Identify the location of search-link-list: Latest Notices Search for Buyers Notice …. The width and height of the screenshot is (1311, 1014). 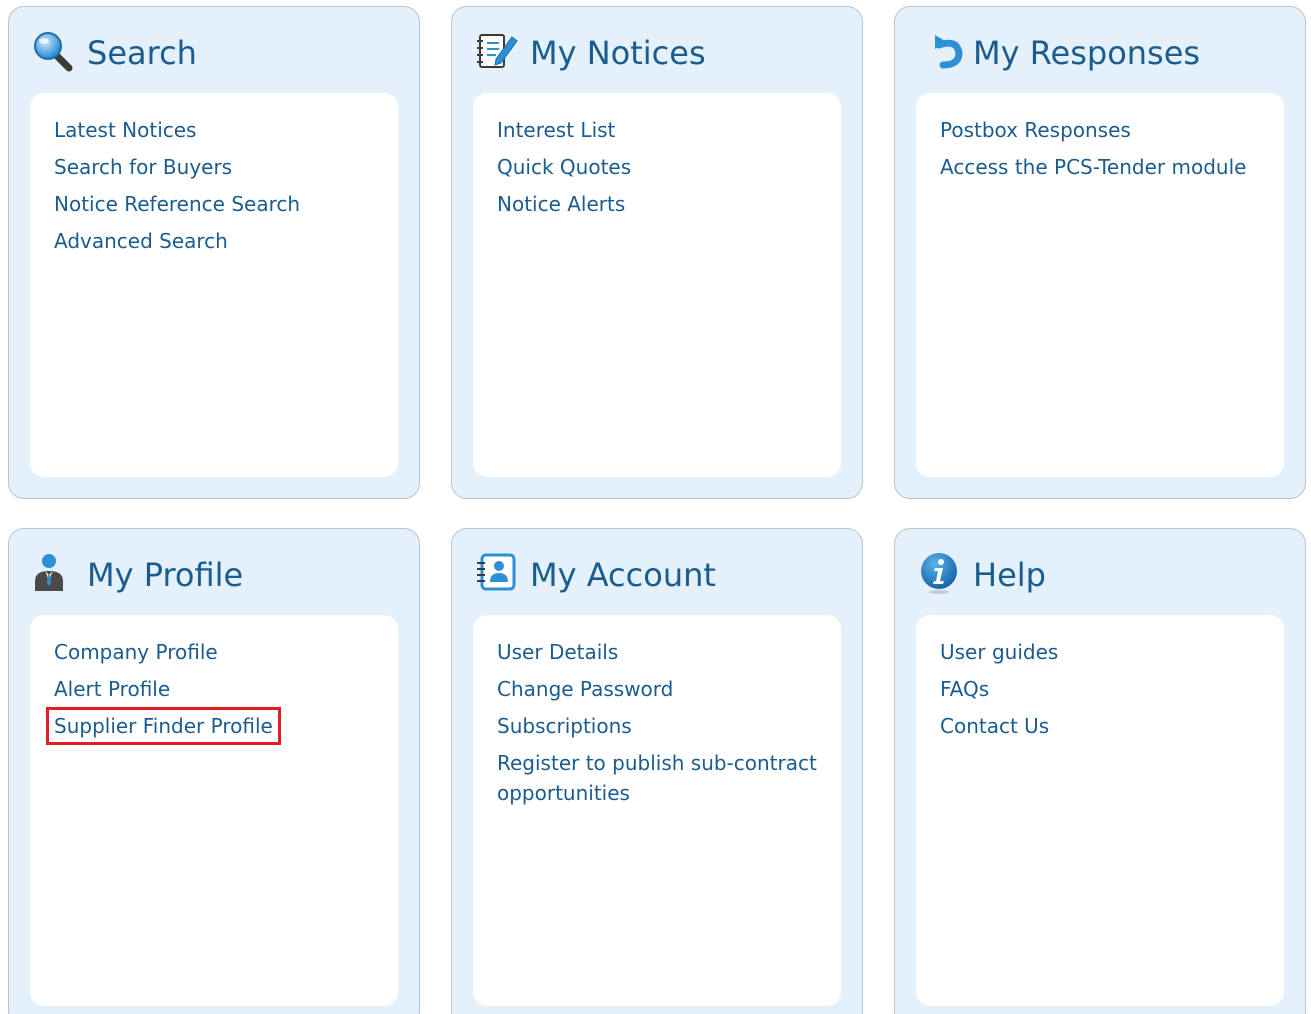
(214, 185).